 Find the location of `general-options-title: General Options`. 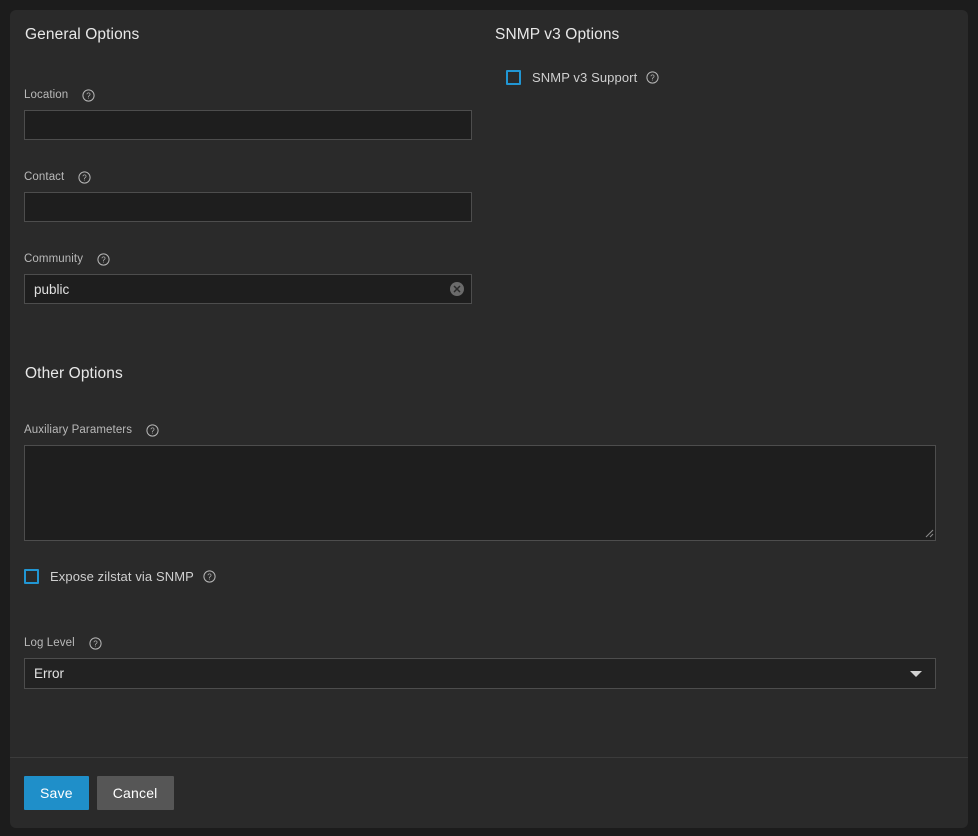

general-options-title: General Options is located at coordinates (82, 34).